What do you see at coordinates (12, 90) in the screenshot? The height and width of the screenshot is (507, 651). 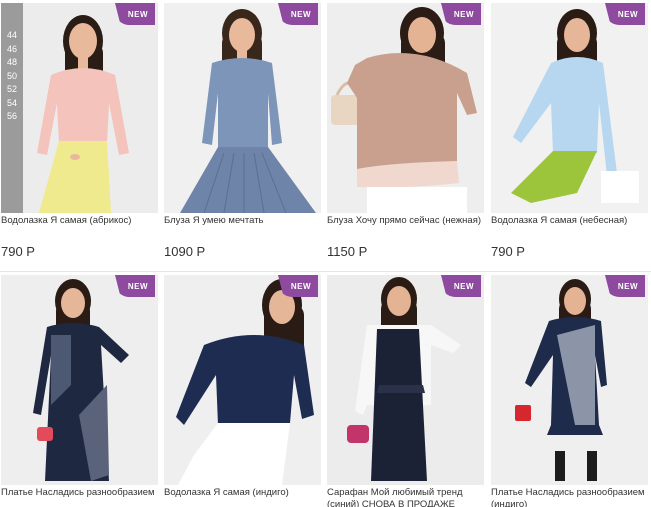 I see `size-option: 52` at bounding box center [12, 90].